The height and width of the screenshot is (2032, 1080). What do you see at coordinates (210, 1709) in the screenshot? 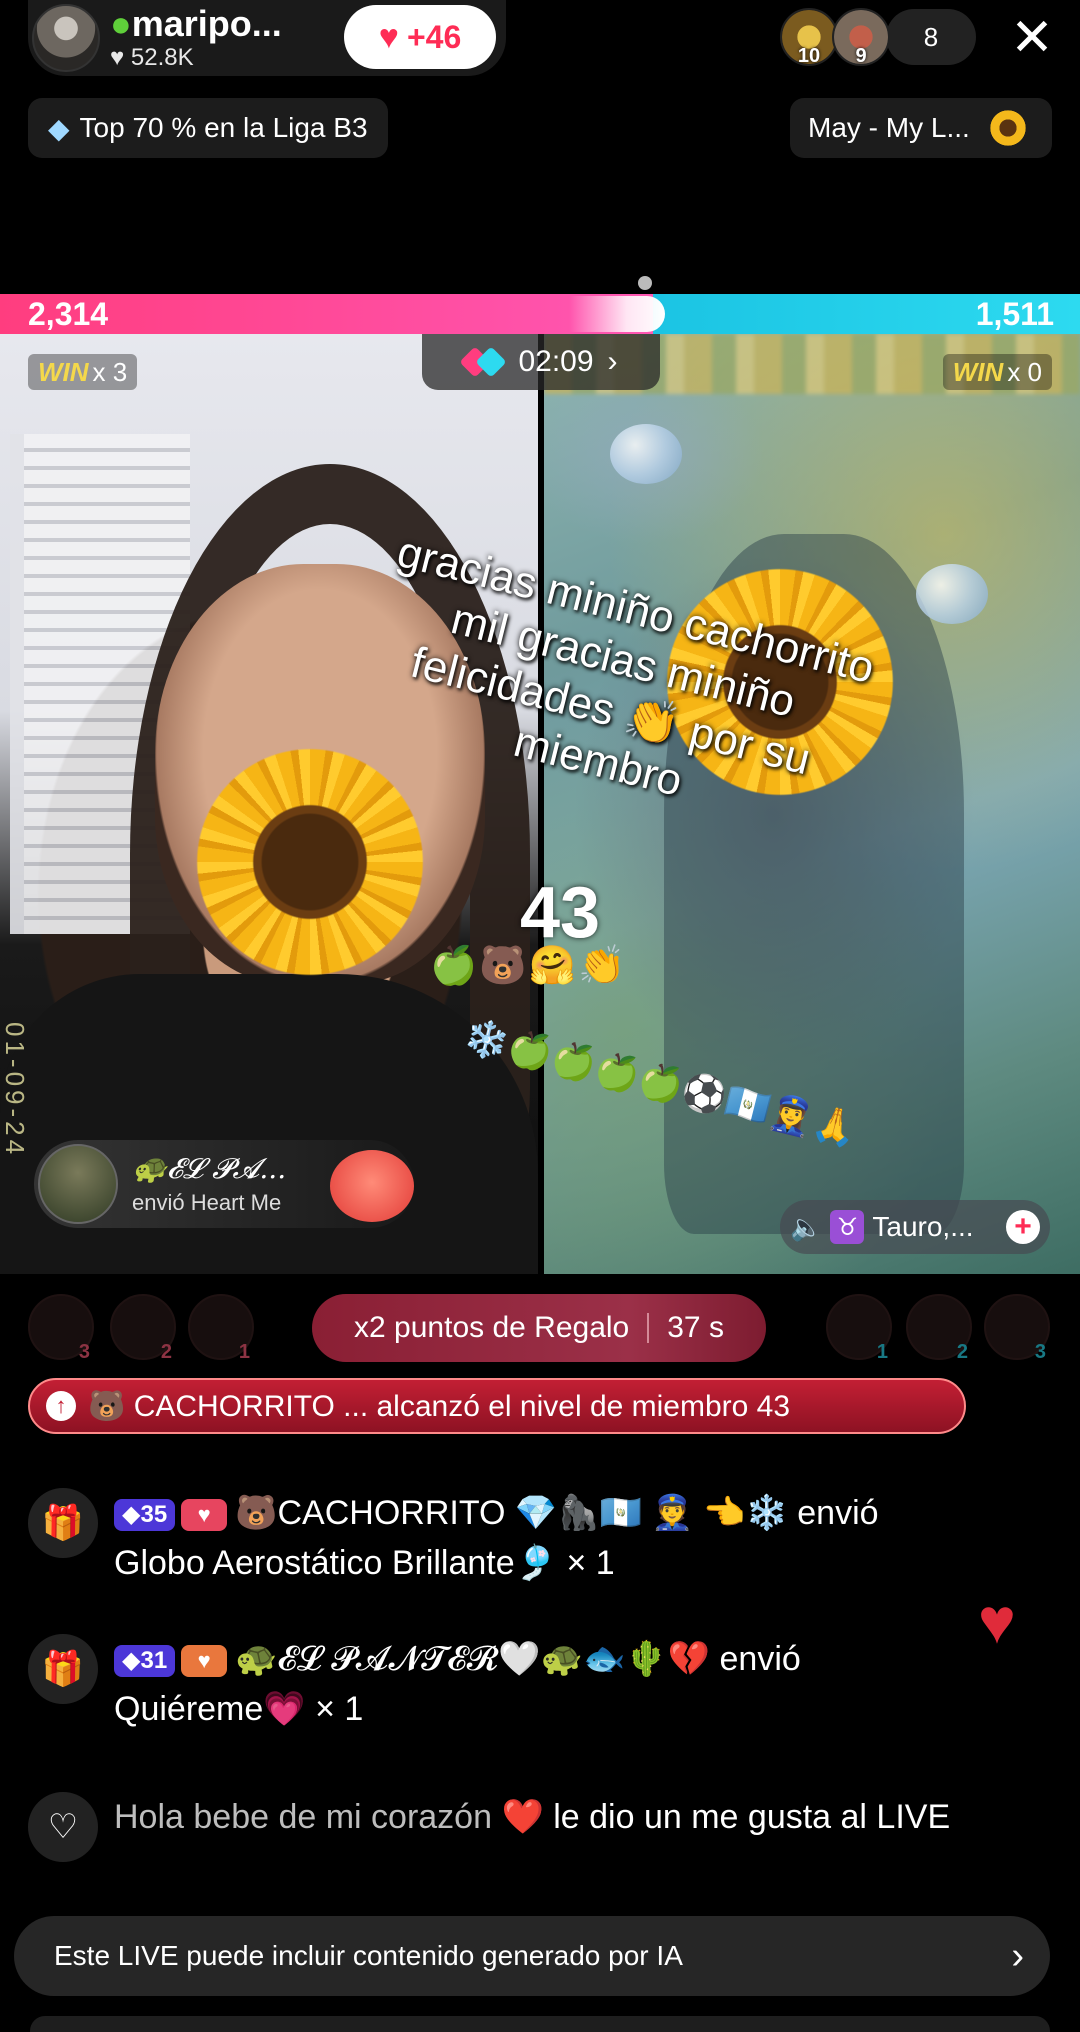
I see `gift-name: Quiéreme💗` at bounding box center [210, 1709].